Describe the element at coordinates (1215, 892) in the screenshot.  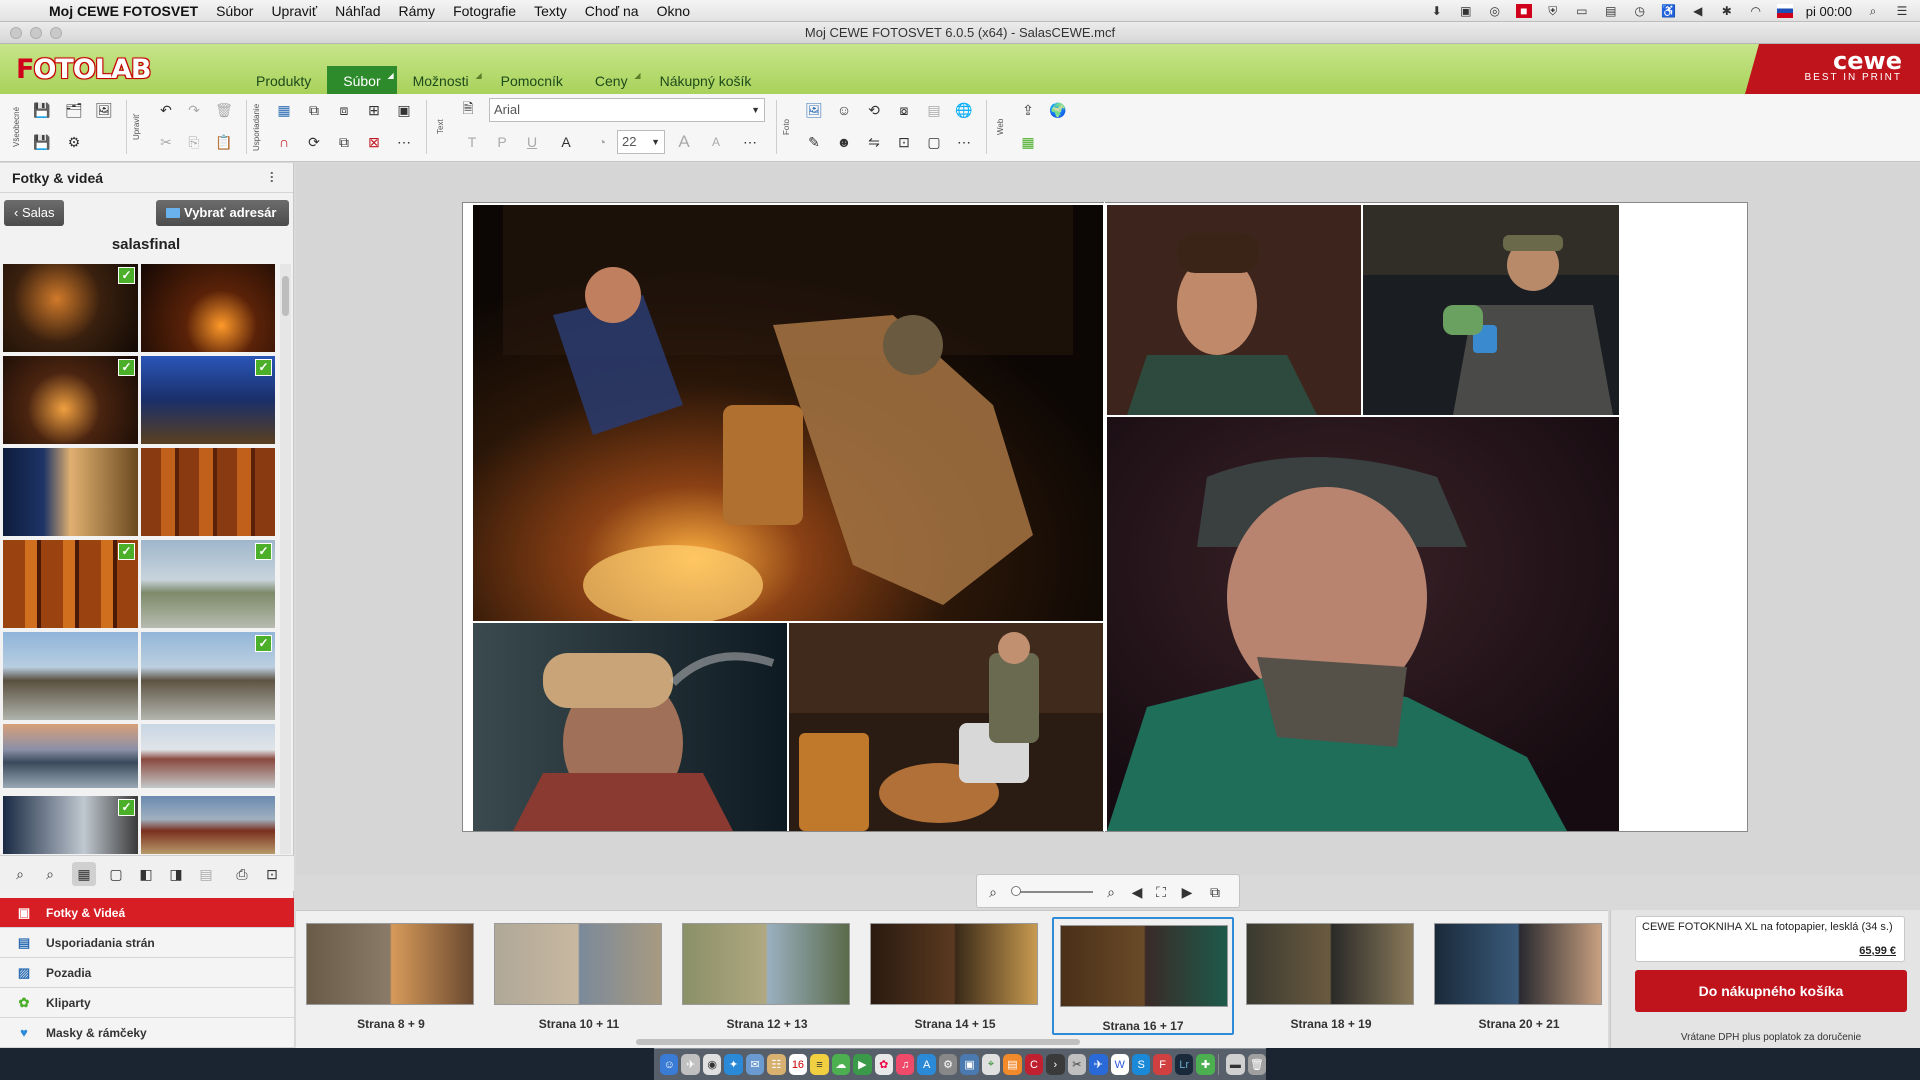
I see `rotate-view-icon: ⧉` at that location.